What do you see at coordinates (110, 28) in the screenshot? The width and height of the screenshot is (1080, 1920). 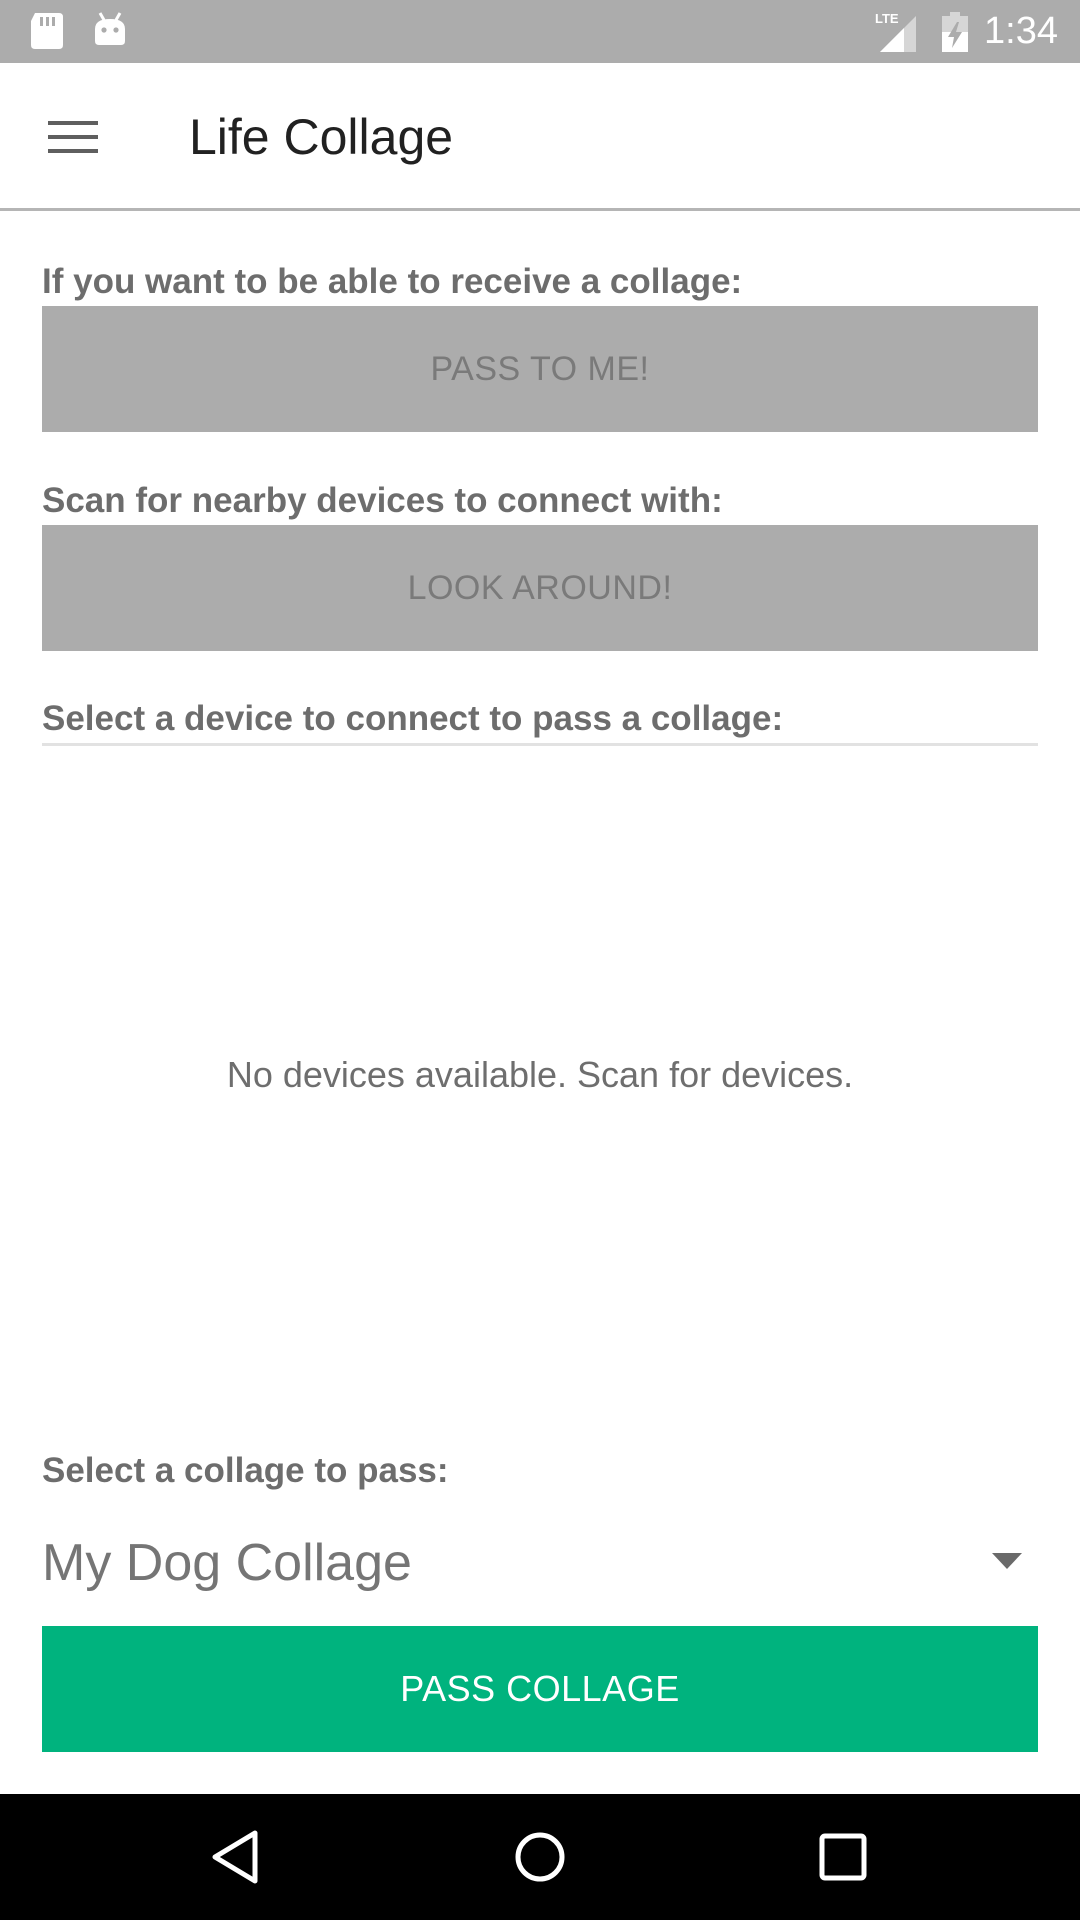 I see `android-icon` at bounding box center [110, 28].